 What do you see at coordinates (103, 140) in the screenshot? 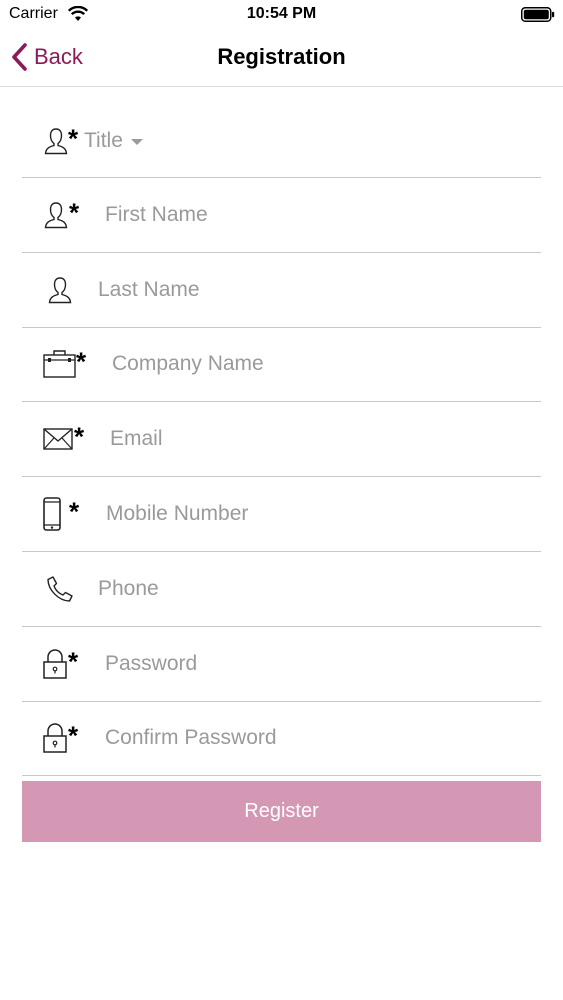
I see `title-dropdown-value: Title` at bounding box center [103, 140].